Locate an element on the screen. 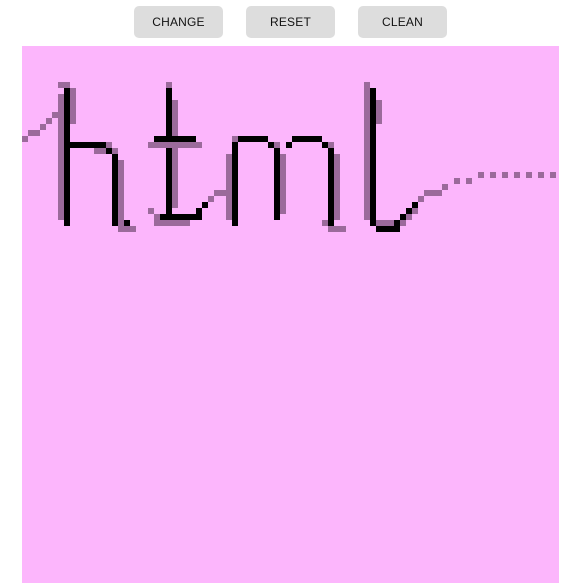 This screenshot has height=585, width=583. reset-button: RESET is located at coordinates (290, 22).